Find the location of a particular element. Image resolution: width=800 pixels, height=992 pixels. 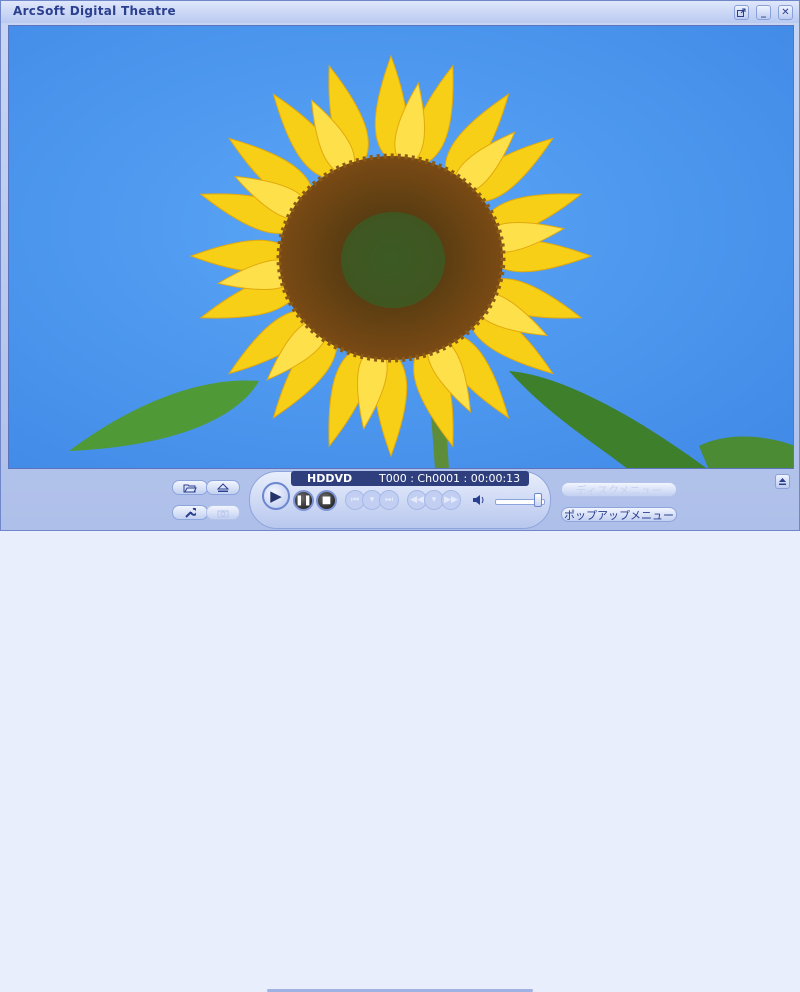

eject-button is located at coordinates (223, 487).